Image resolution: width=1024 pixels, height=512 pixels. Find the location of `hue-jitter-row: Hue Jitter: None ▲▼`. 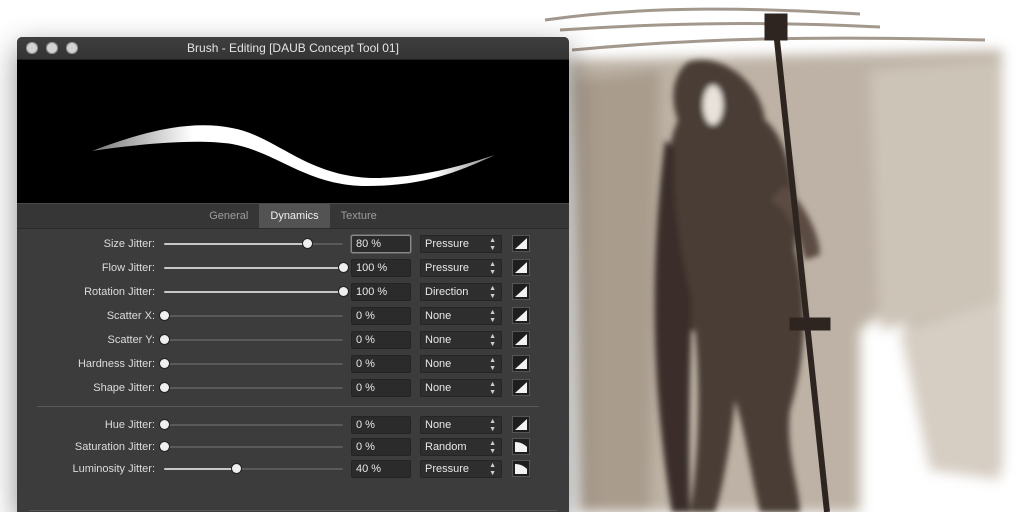

hue-jitter-row: Hue Jitter: None ▲▼ is located at coordinates (293, 425).